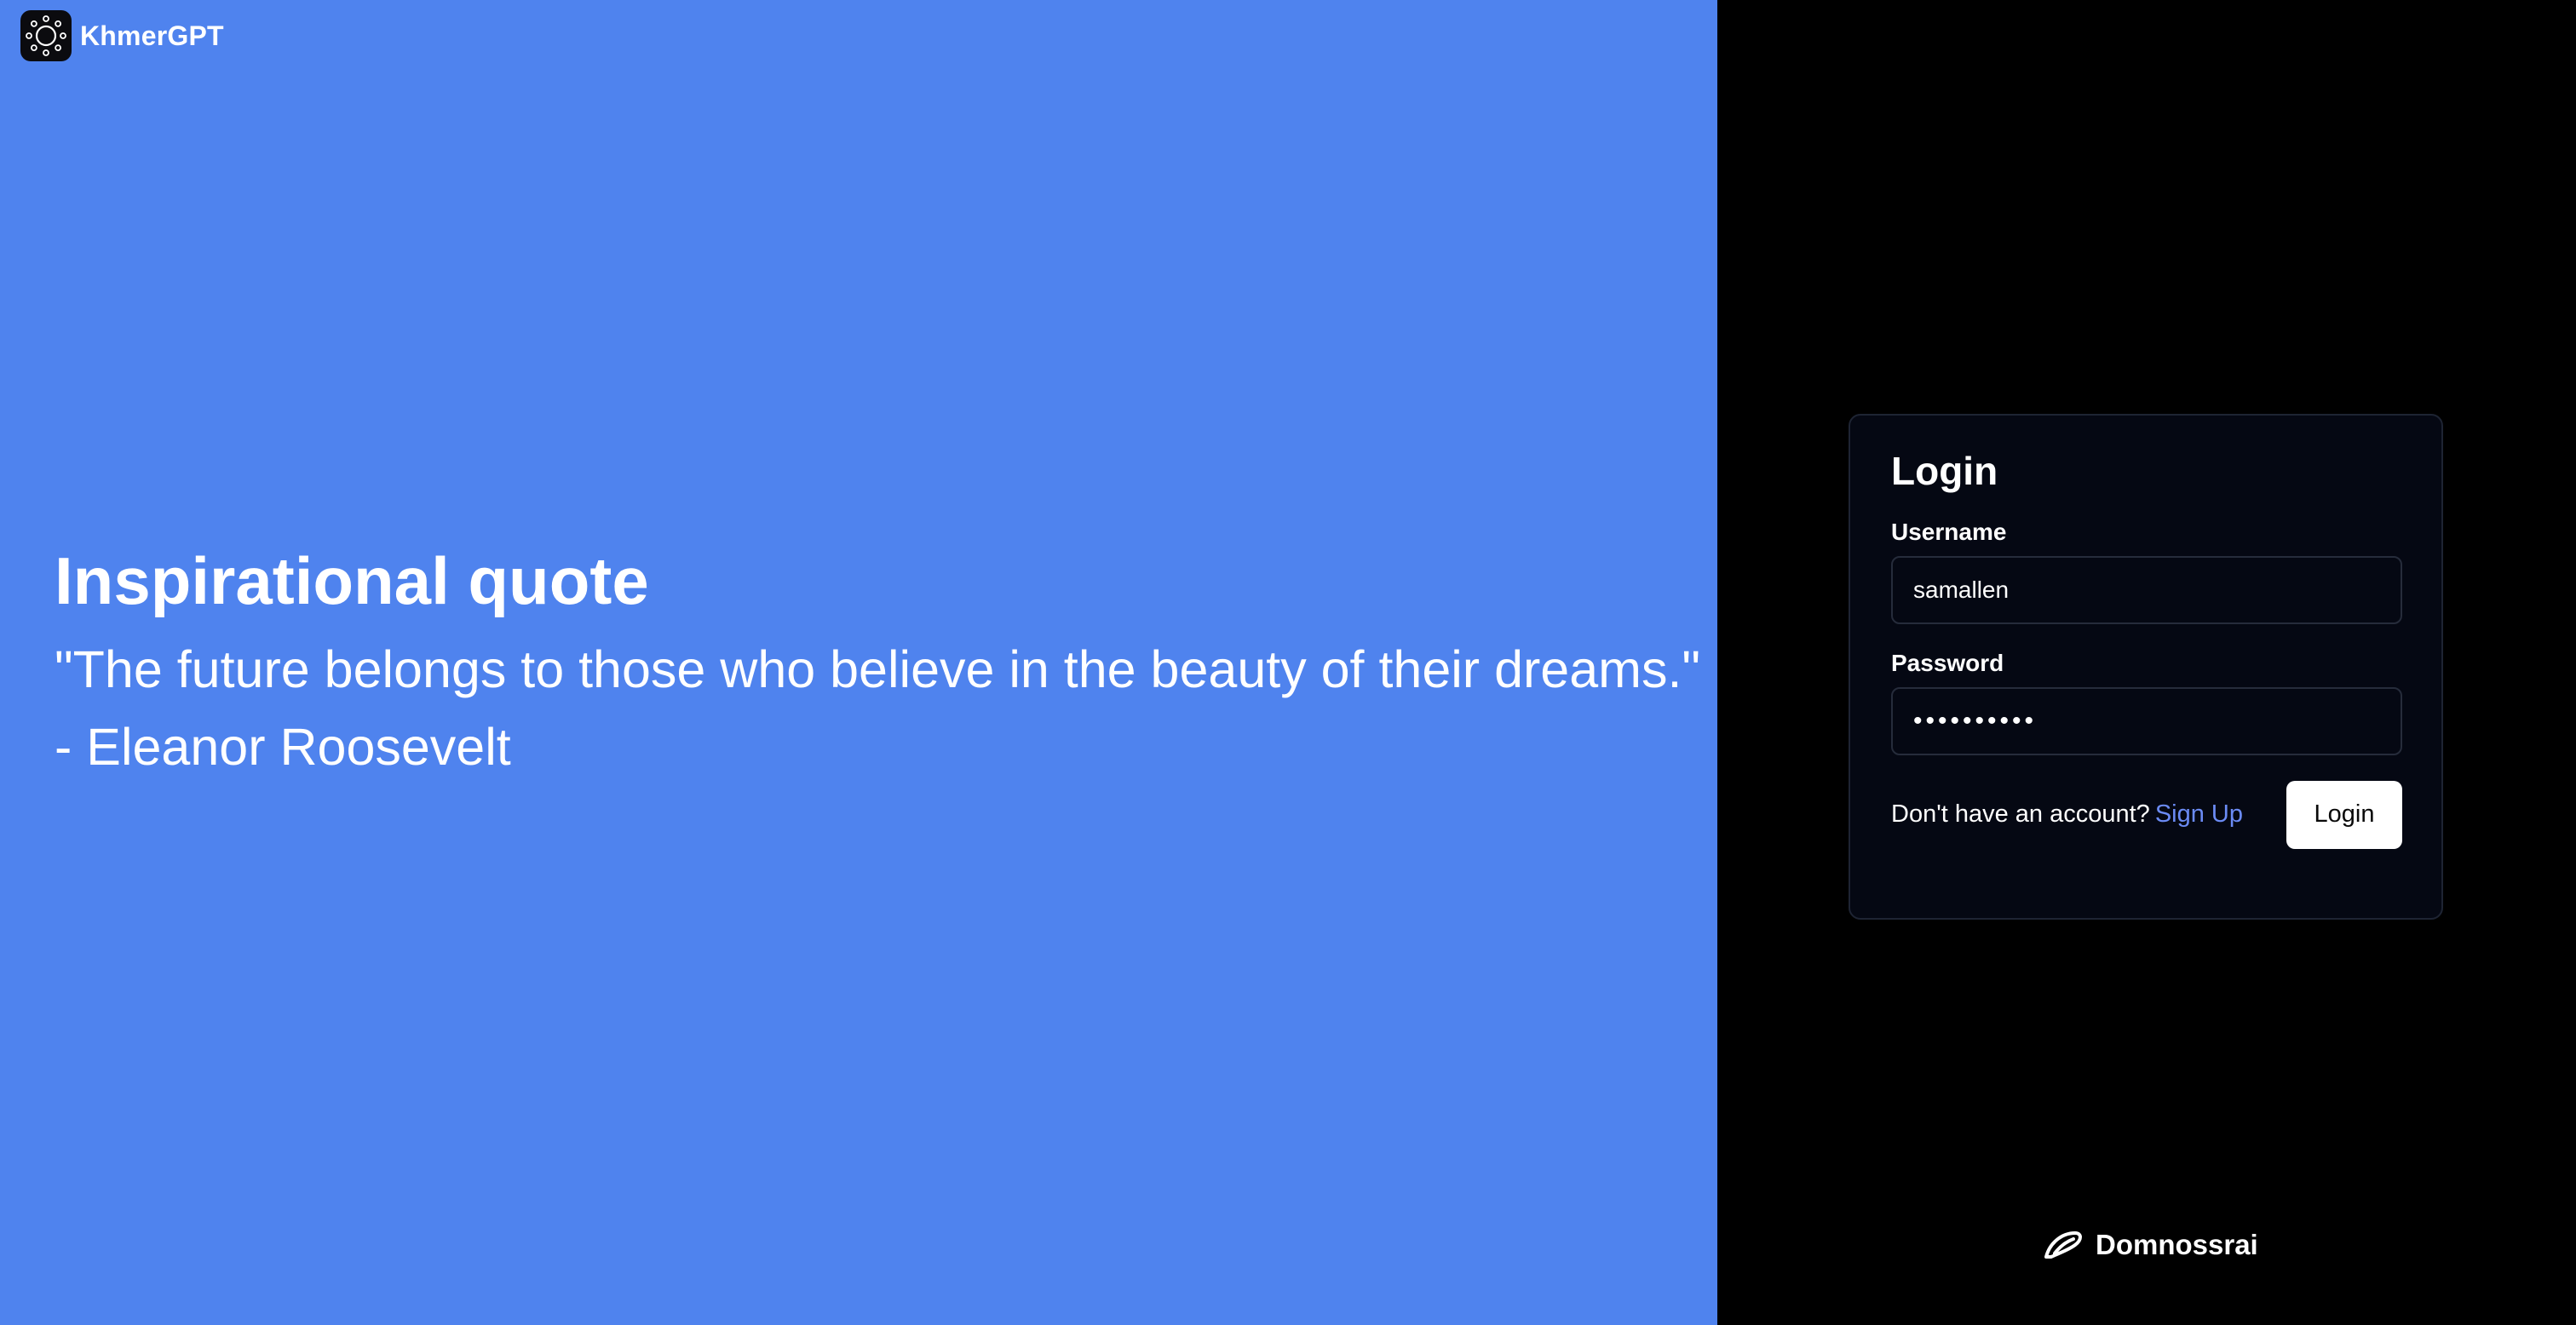 The width and height of the screenshot is (2576, 1325). I want to click on sun-ring-logo-icon, so click(46, 35).